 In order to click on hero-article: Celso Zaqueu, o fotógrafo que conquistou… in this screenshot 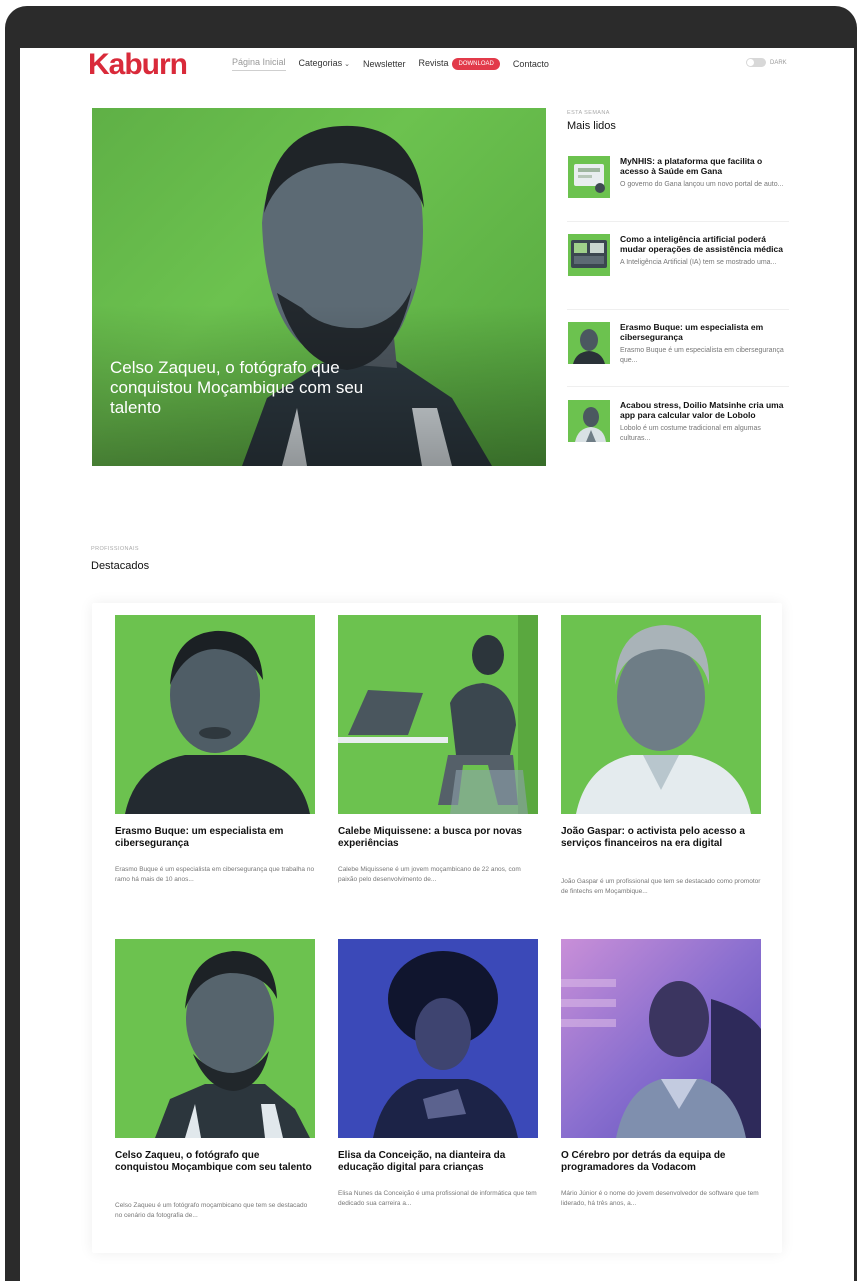, I will do `click(319, 287)`.